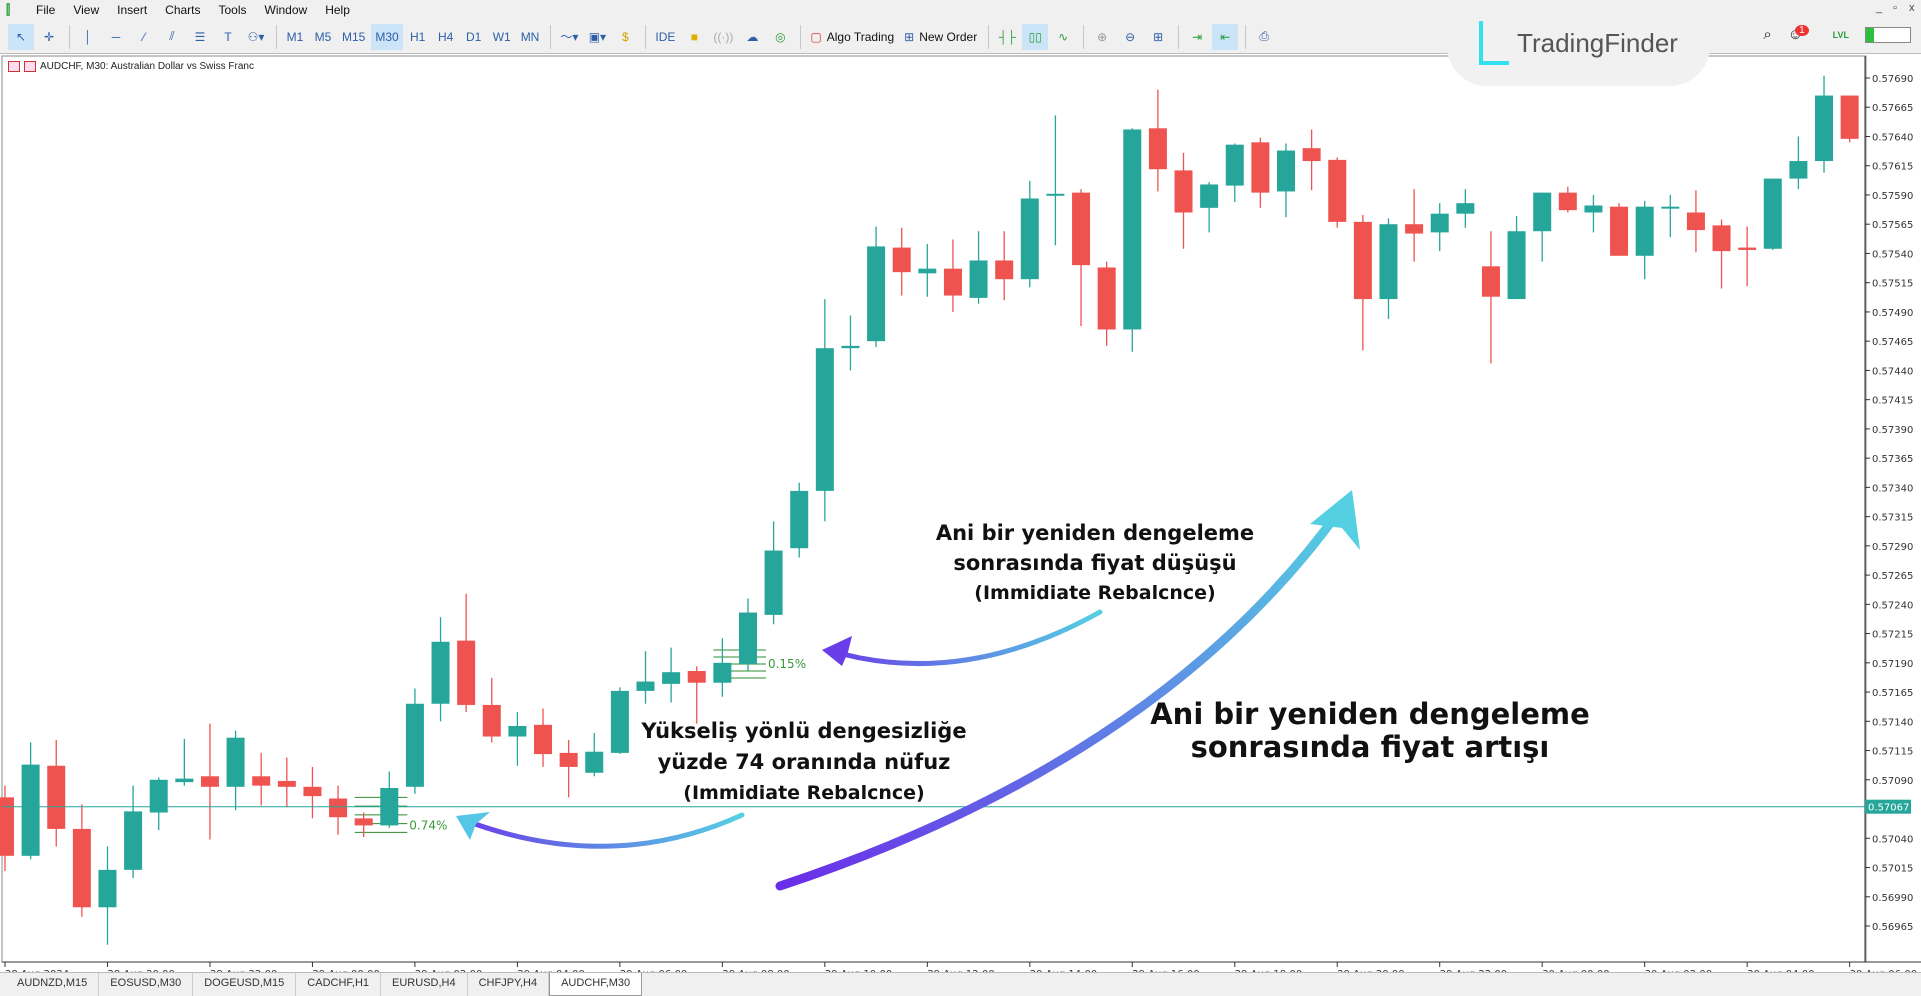 This screenshot has width=1921, height=996. I want to click on algo-trading-button: ▢ Algo Trading, so click(852, 37).